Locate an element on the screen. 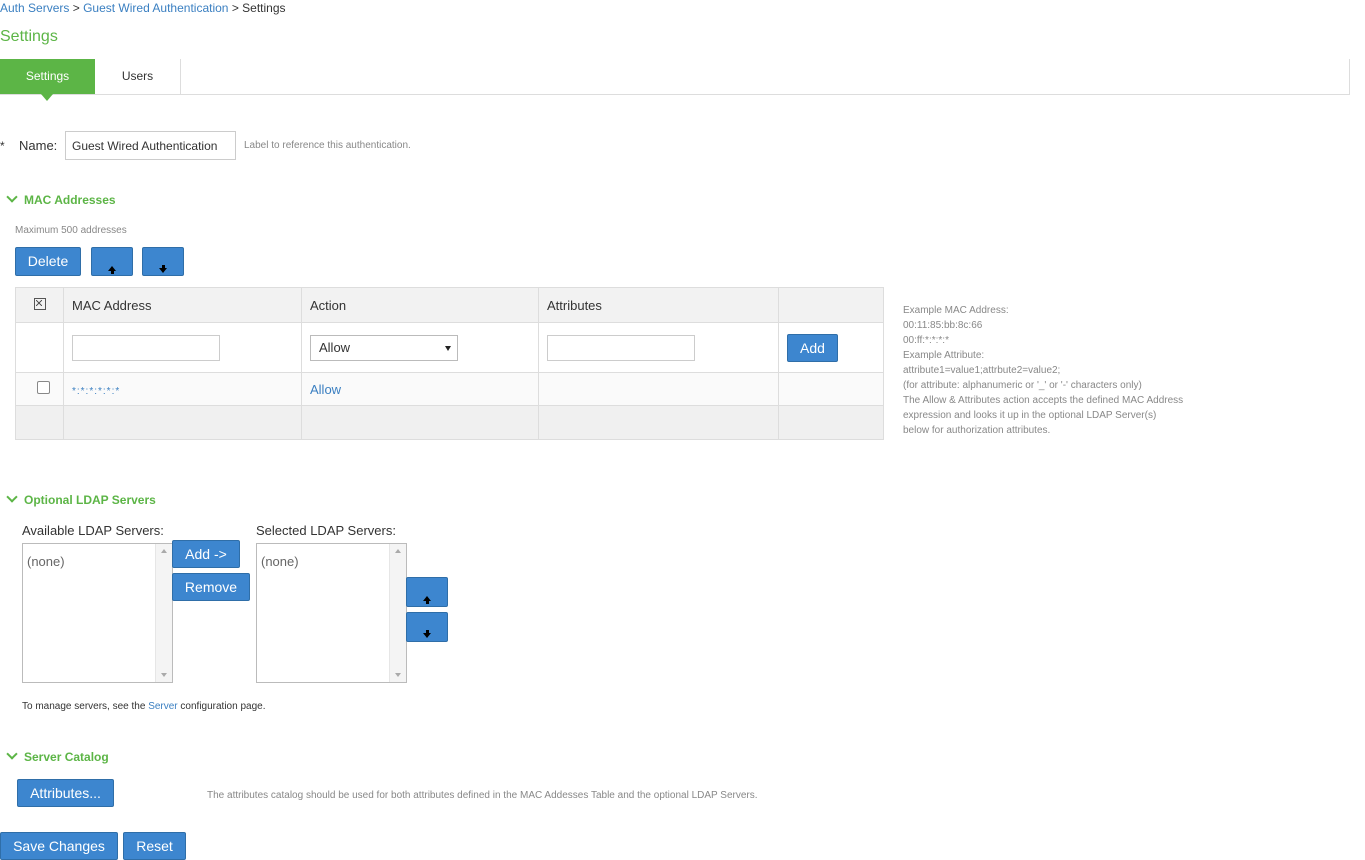  delete-button: Delete is located at coordinates (48, 261).